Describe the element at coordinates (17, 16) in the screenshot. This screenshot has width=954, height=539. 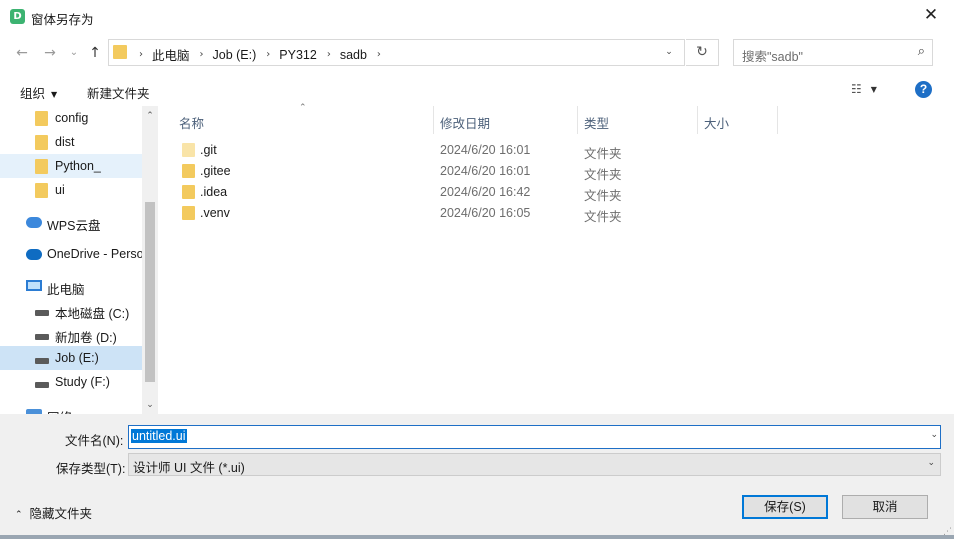
I see `app-icon: D` at that location.